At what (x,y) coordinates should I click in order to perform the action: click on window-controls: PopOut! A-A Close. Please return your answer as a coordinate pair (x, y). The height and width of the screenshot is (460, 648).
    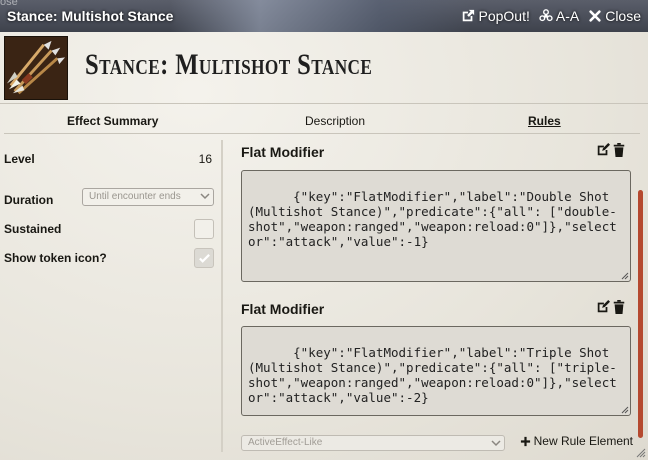
    Looking at the image, I should click on (551, 16).